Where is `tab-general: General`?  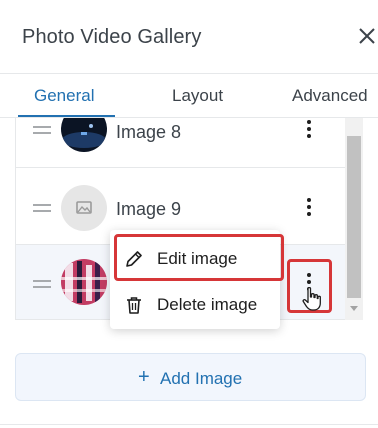 tab-general: General is located at coordinates (64, 96).